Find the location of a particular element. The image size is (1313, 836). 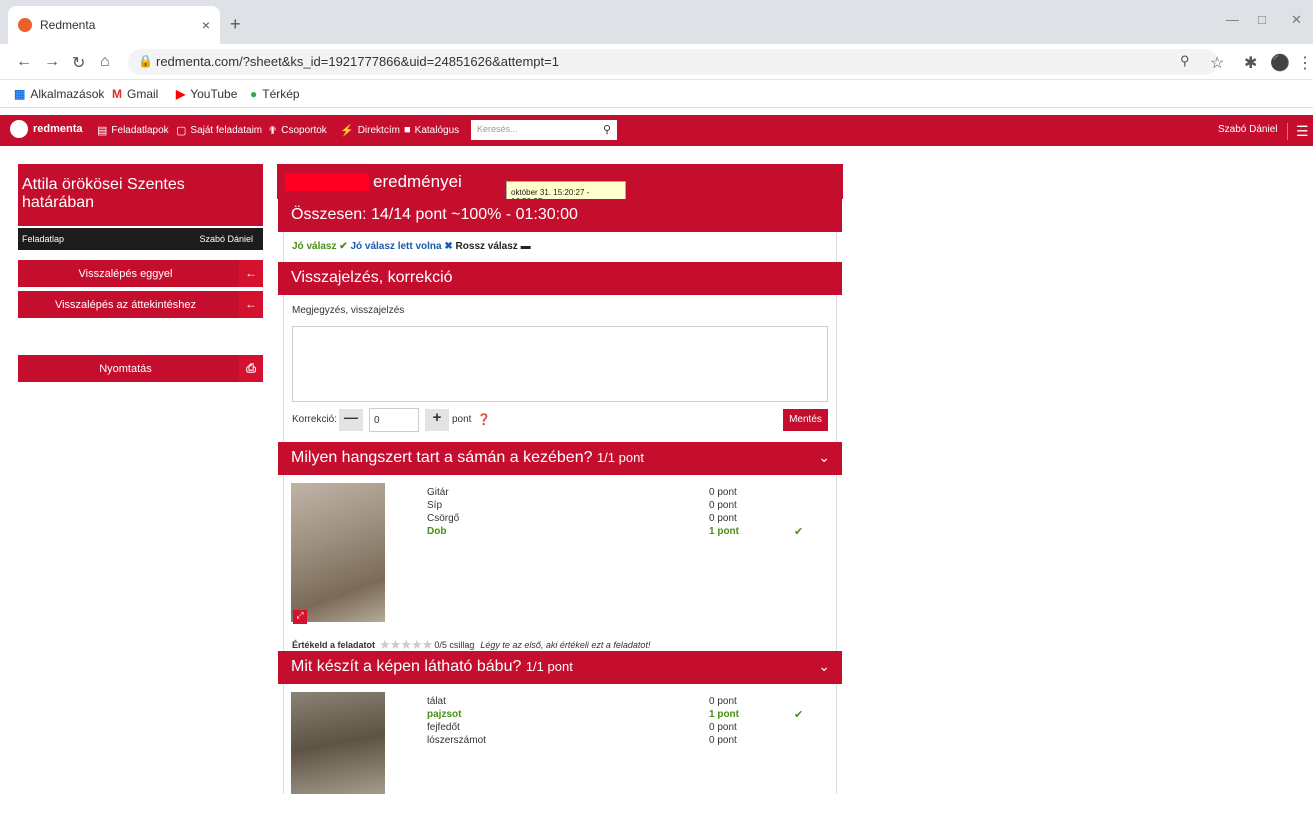

extensions-icon: ✱ is located at coordinates (1250, 63).